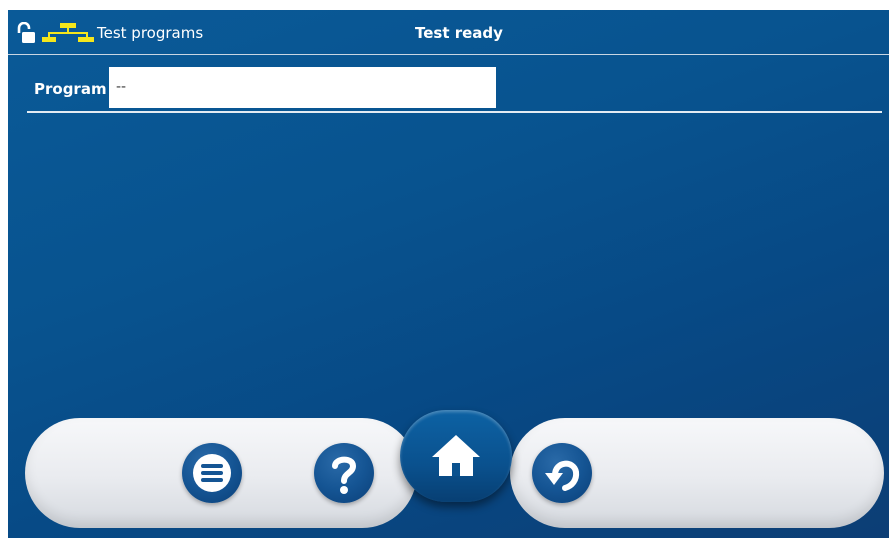  I want to click on menu-button, so click(212, 473).